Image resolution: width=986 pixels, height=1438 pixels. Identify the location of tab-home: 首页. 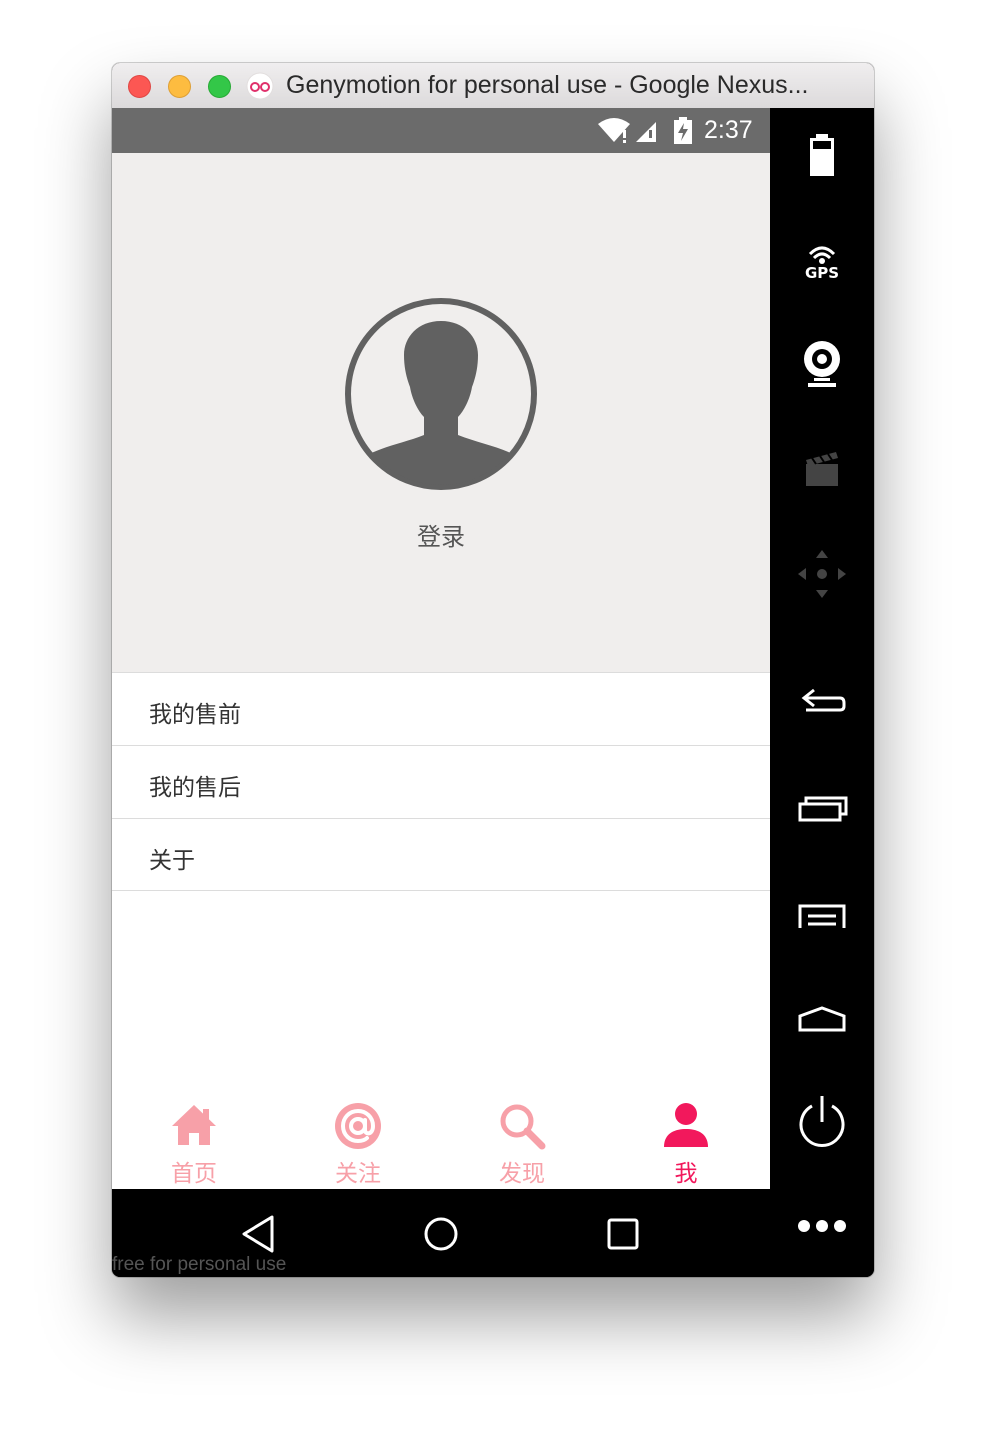
(194, 1139).